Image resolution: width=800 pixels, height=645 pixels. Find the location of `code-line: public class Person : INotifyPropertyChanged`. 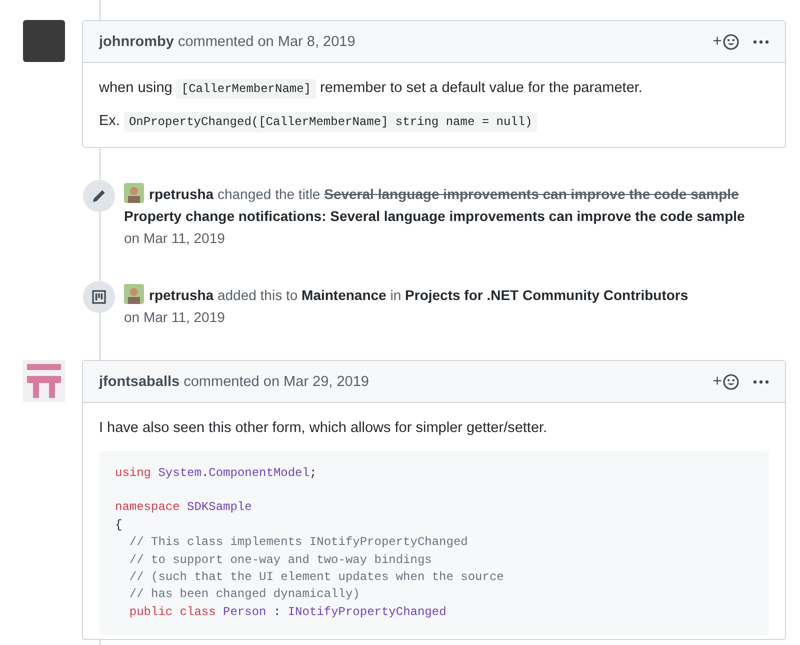

code-line: public class Person : INotifyPropertyChanged is located at coordinates (288, 612).